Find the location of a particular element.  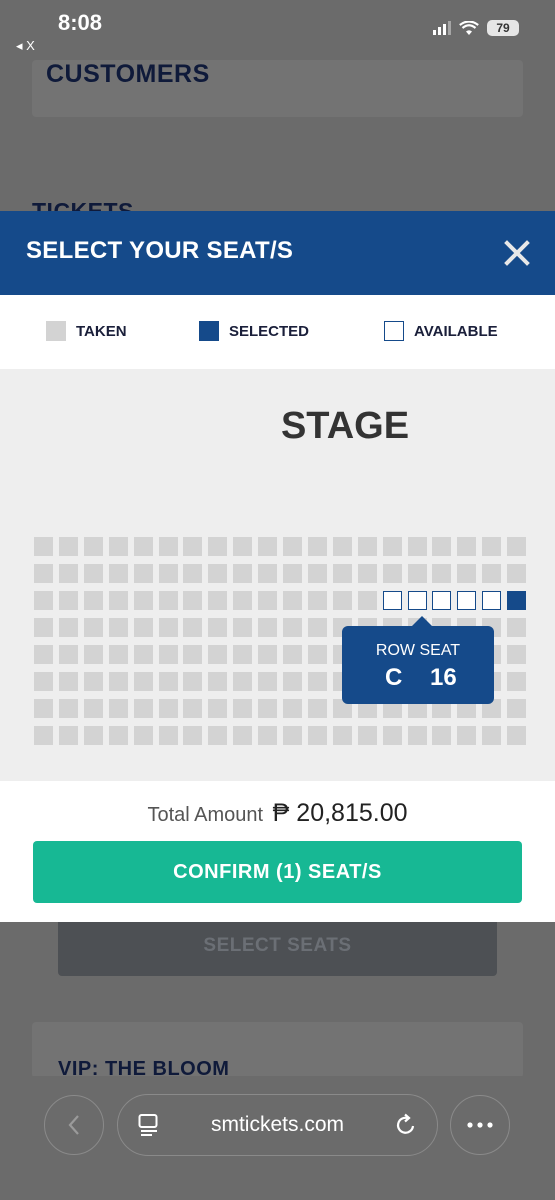

status-bar: 8:08 ◂ X 79 is located at coordinates (277, 30).